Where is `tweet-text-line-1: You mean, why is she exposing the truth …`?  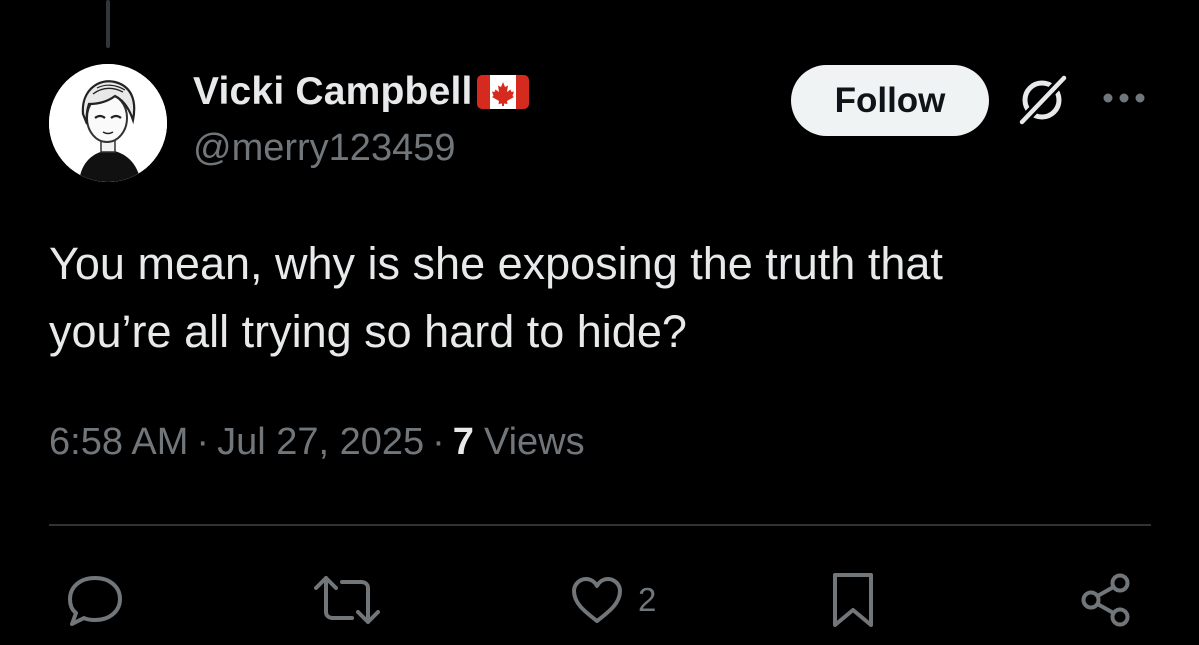
tweet-text-line-1: You mean, why is she exposing the truth … is located at coordinates (496, 263).